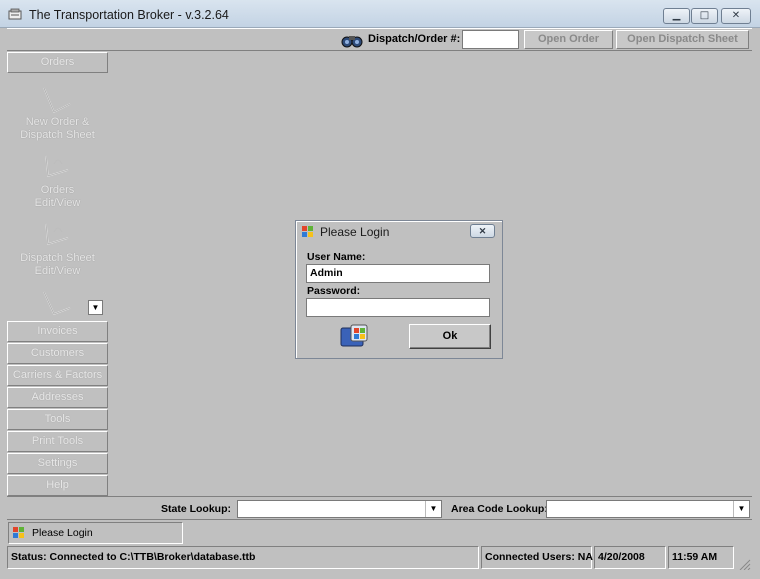  What do you see at coordinates (682, 39) in the screenshot?
I see `open-dispatch-sheet-button: Open Dispatch Sheet` at bounding box center [682, 39].